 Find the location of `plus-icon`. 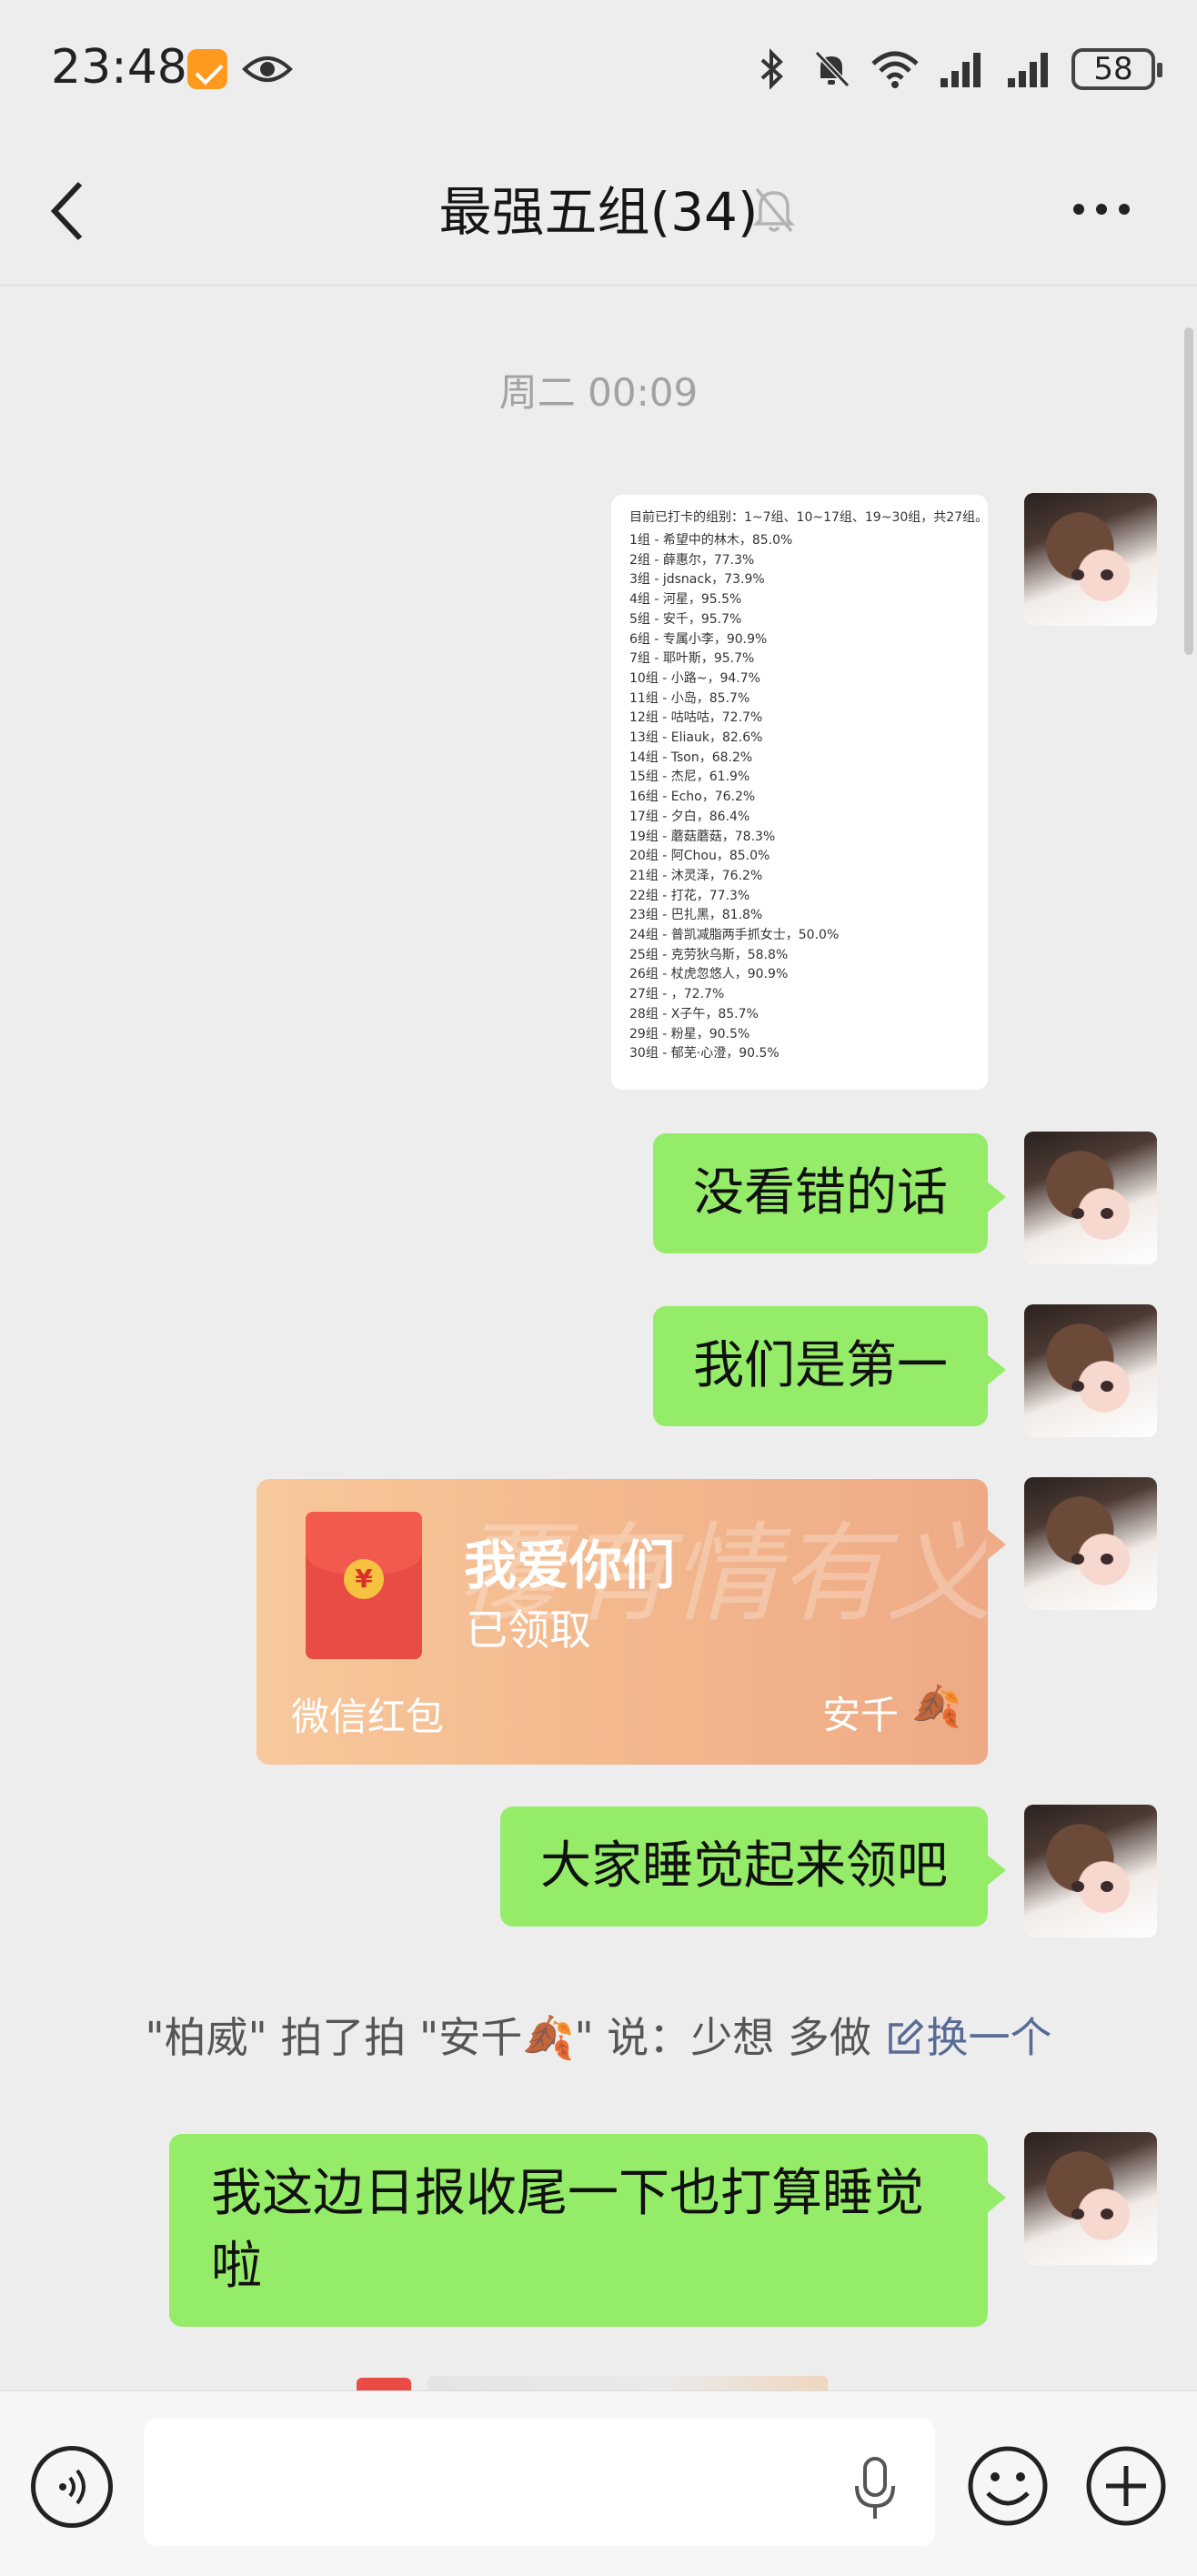

plus-icon is located at coordinates (1126, 2486).